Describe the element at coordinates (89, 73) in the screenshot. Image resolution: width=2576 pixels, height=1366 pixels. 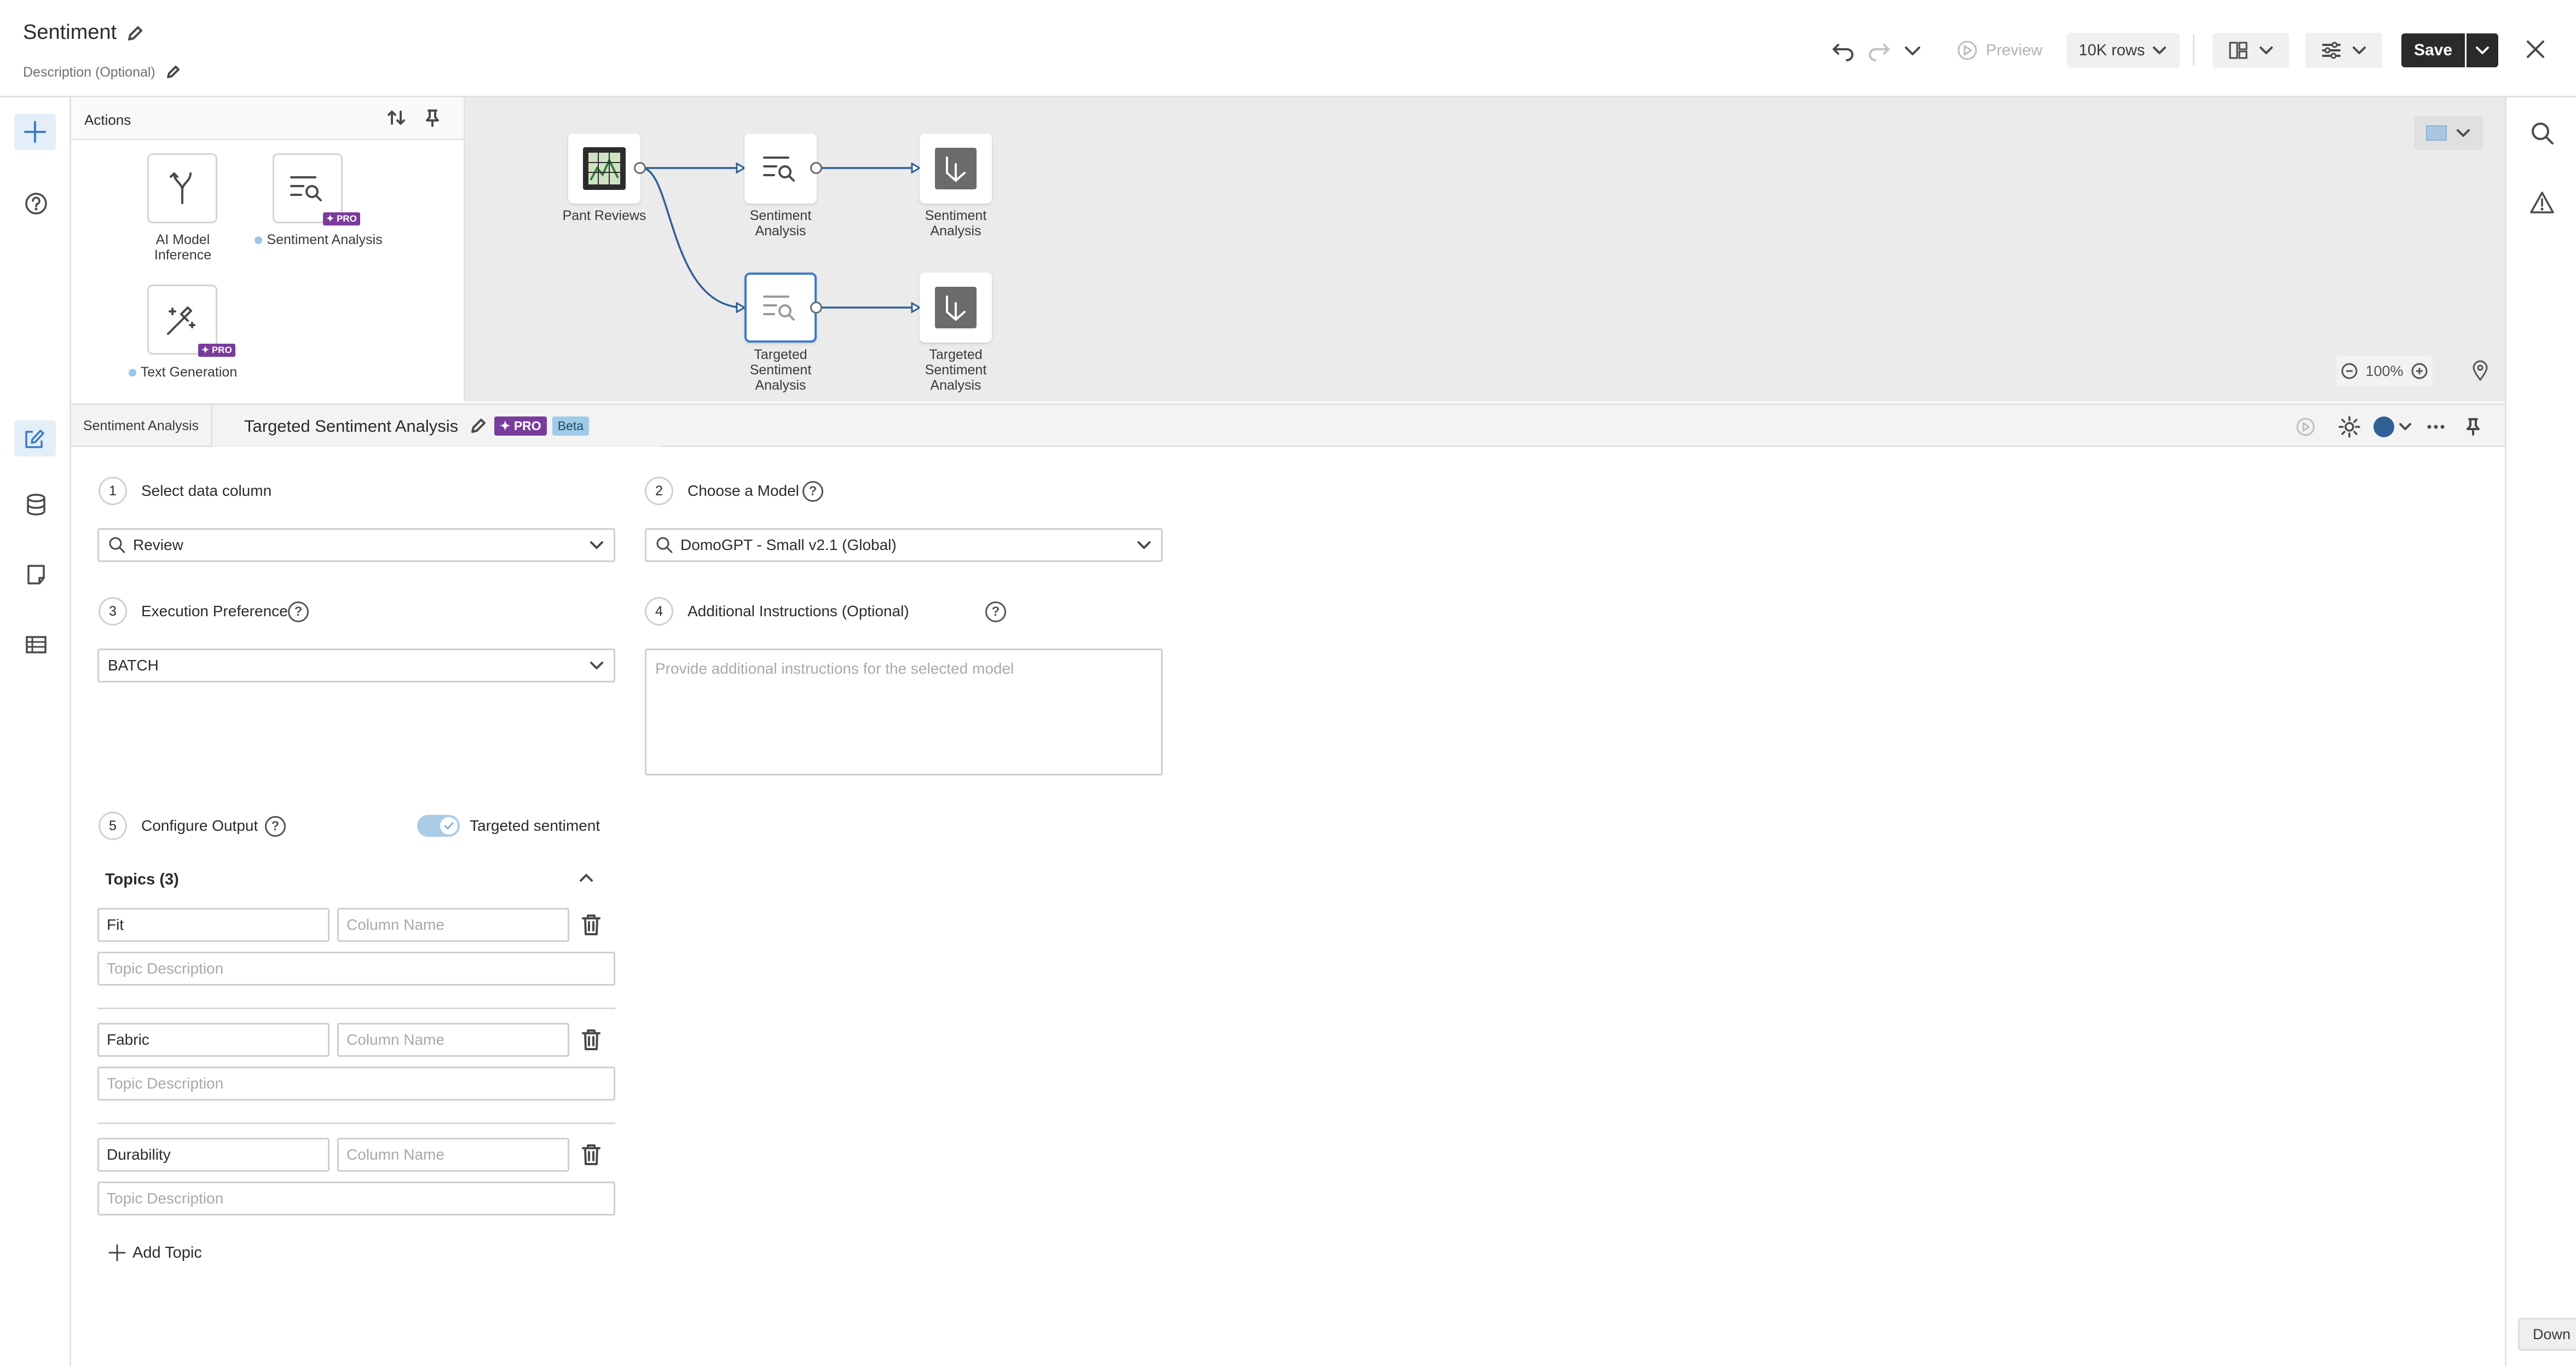
I see `dataflow-description: Description (Optional)` at that location.